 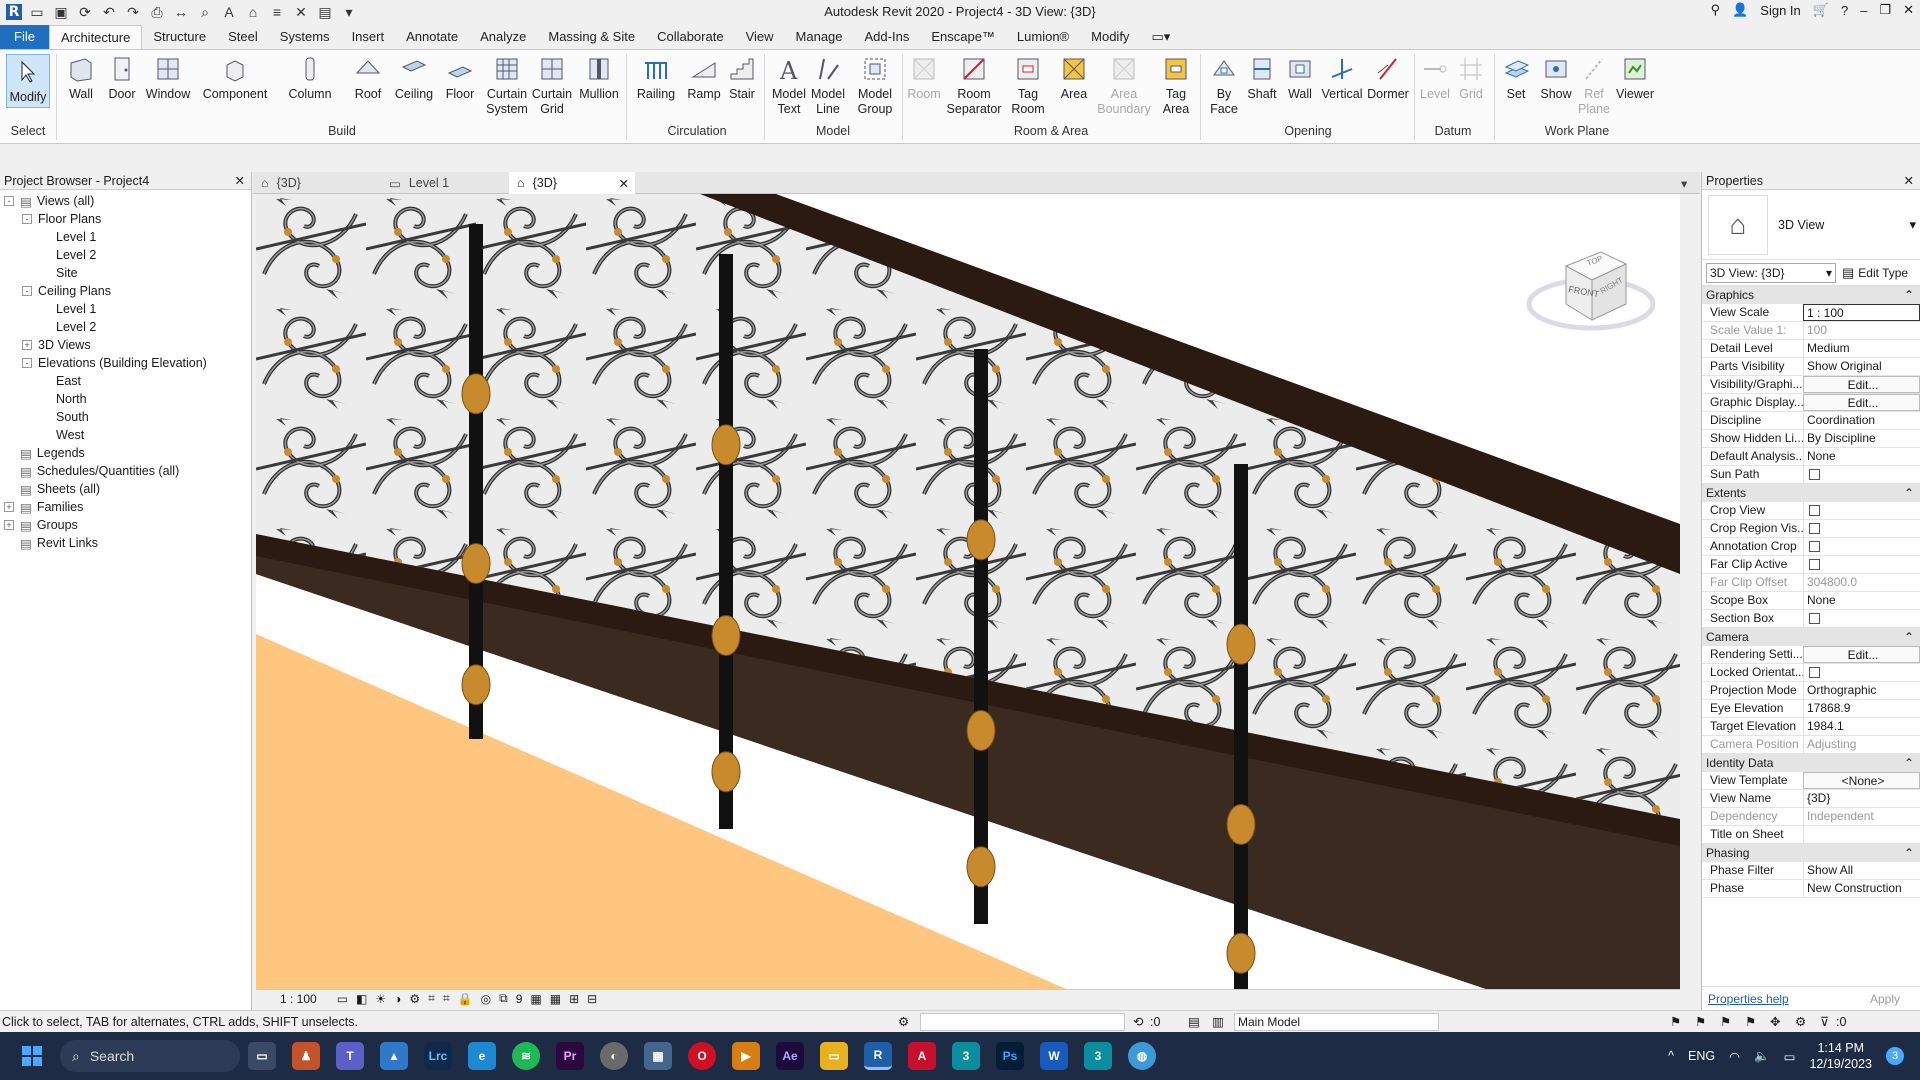 I want to click on property-value: 304800.0, so click(x=1861, y=582).